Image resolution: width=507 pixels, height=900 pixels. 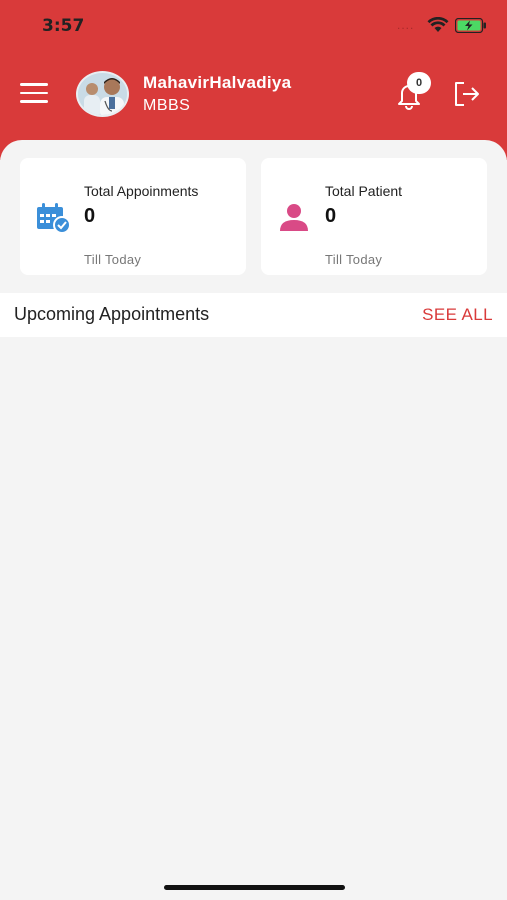 What do you see at coordinates (112, 314) in the screenshot?
I see `upcoming-appointments-title: Upcoming Appointments` at bounding box center [112, 314].